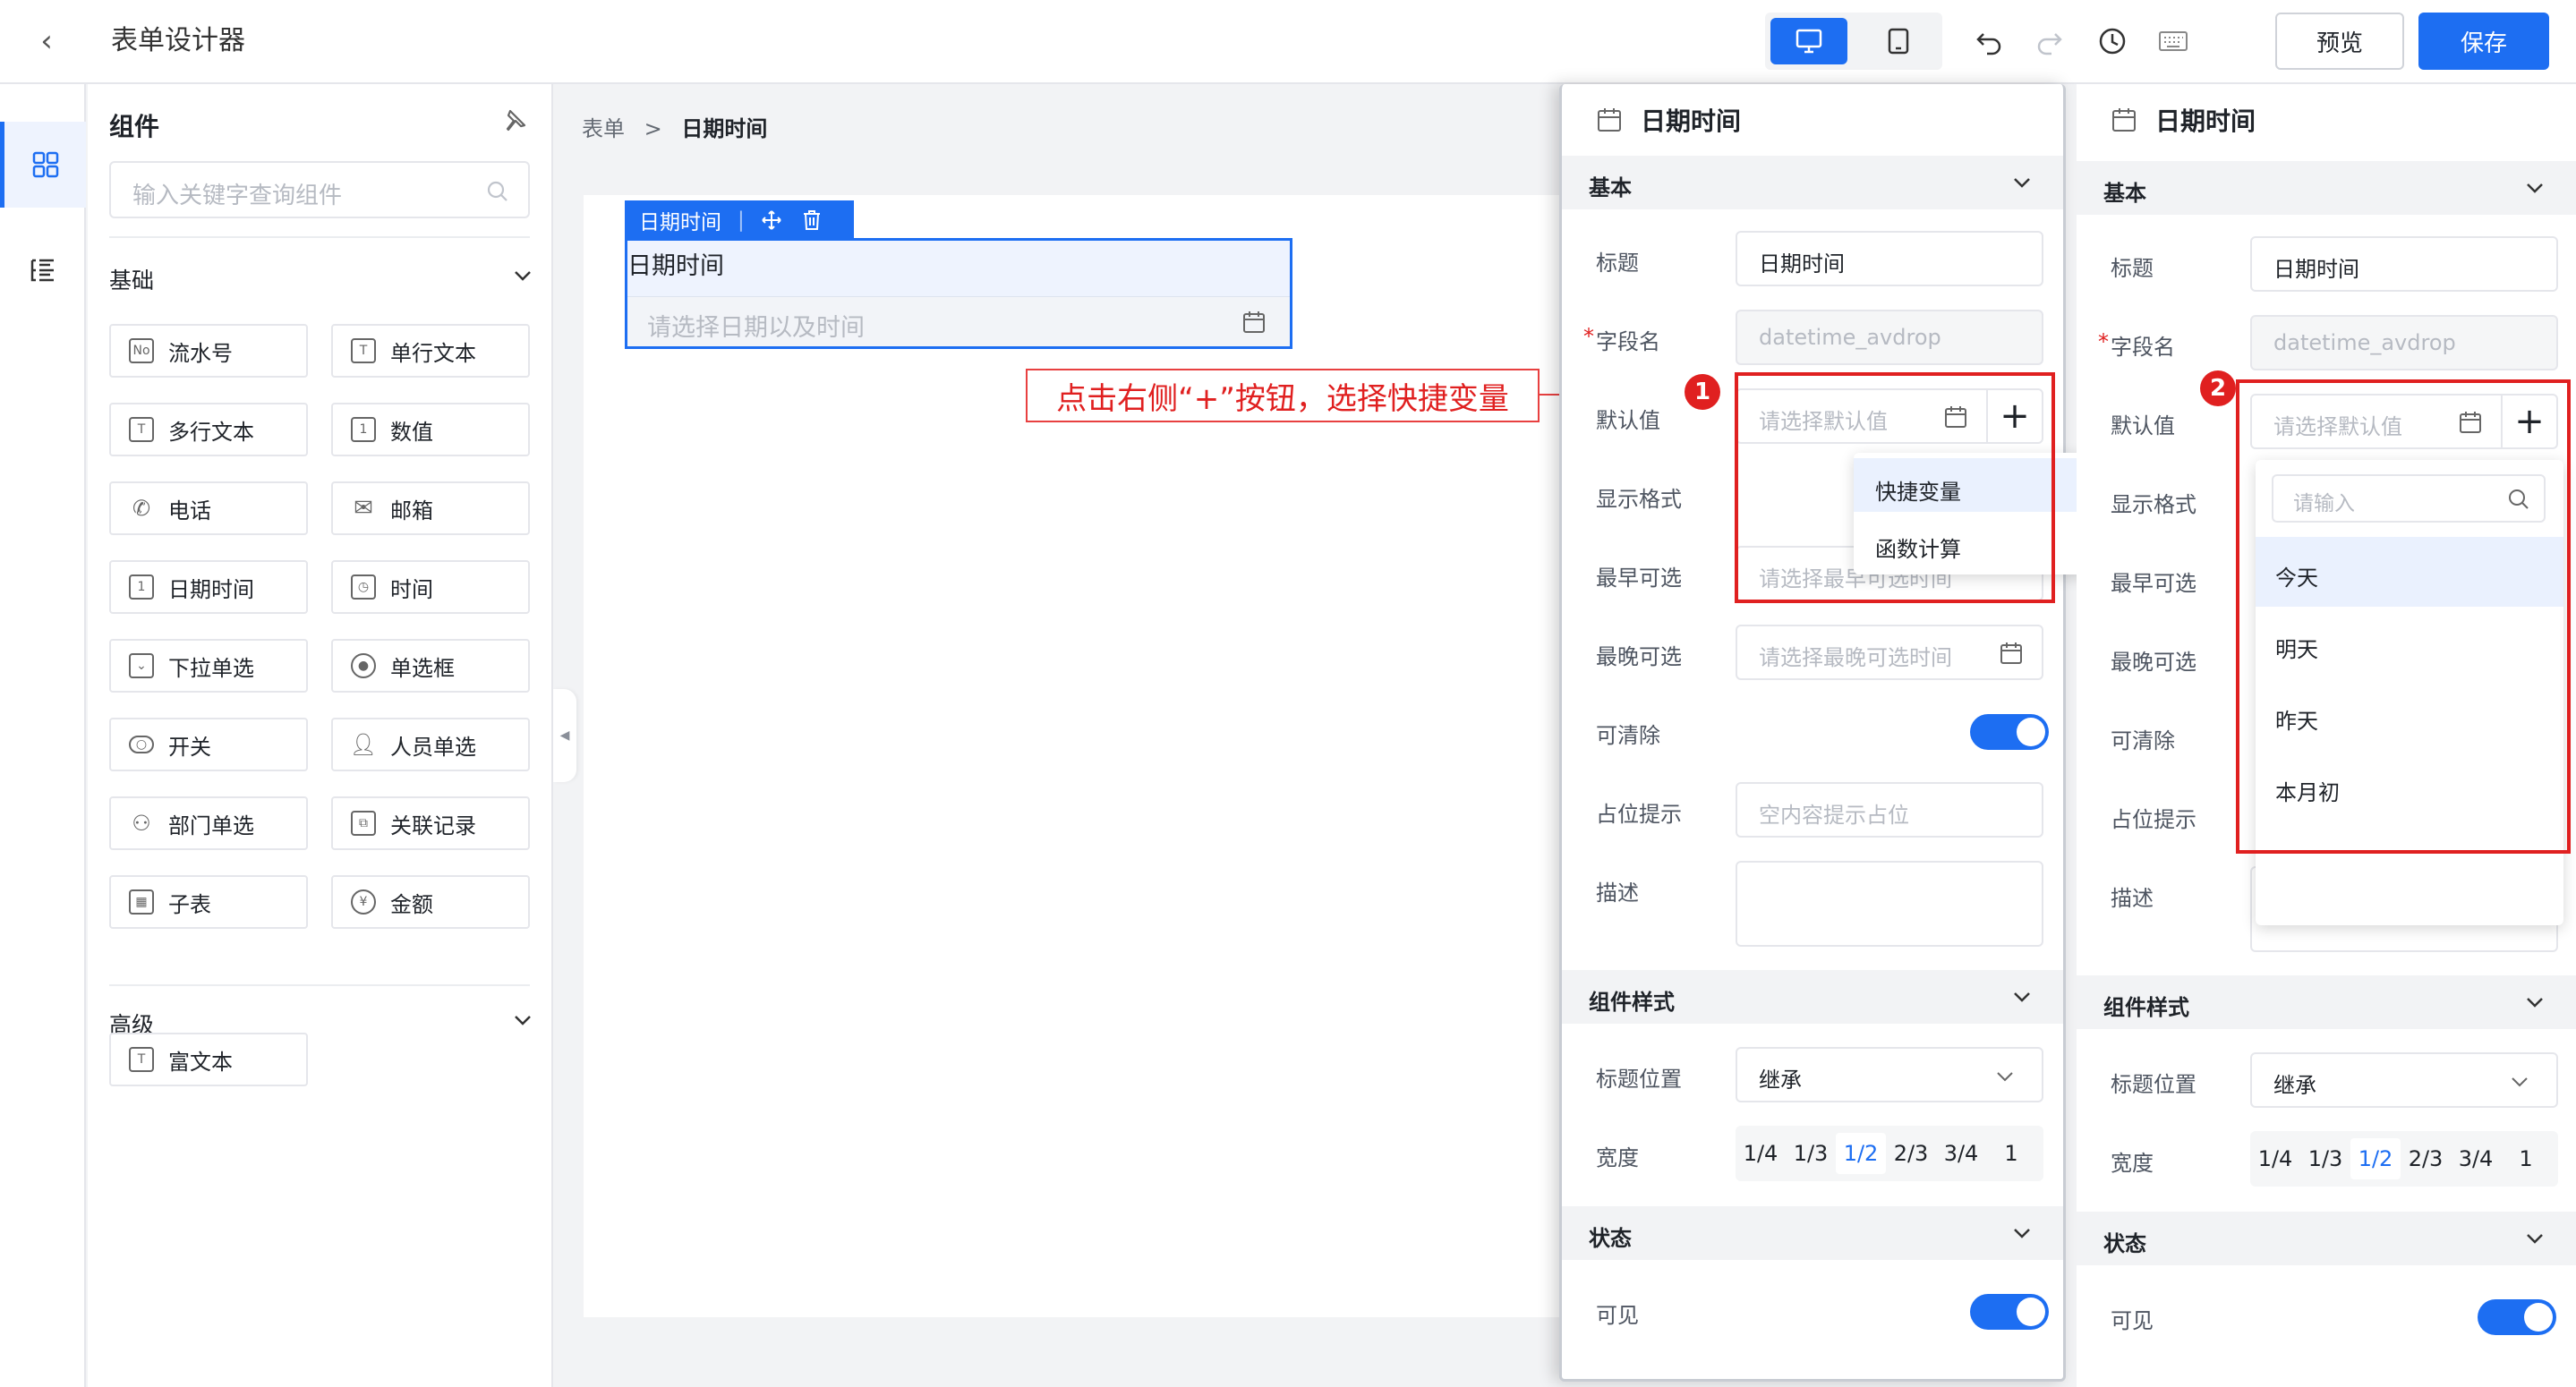  I want to click on component-datetime: 1 日期时间, so click(208, 587).